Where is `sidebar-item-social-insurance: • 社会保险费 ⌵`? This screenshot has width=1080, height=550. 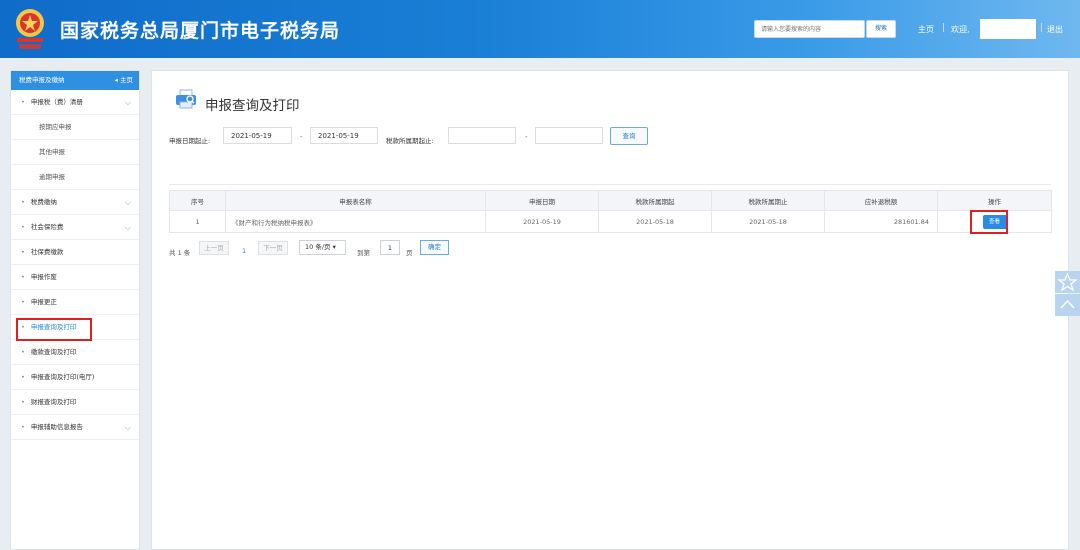
sidebar-item-social-insurance: • 社会保险费 ⌵ is located at coordinates (75, 227).